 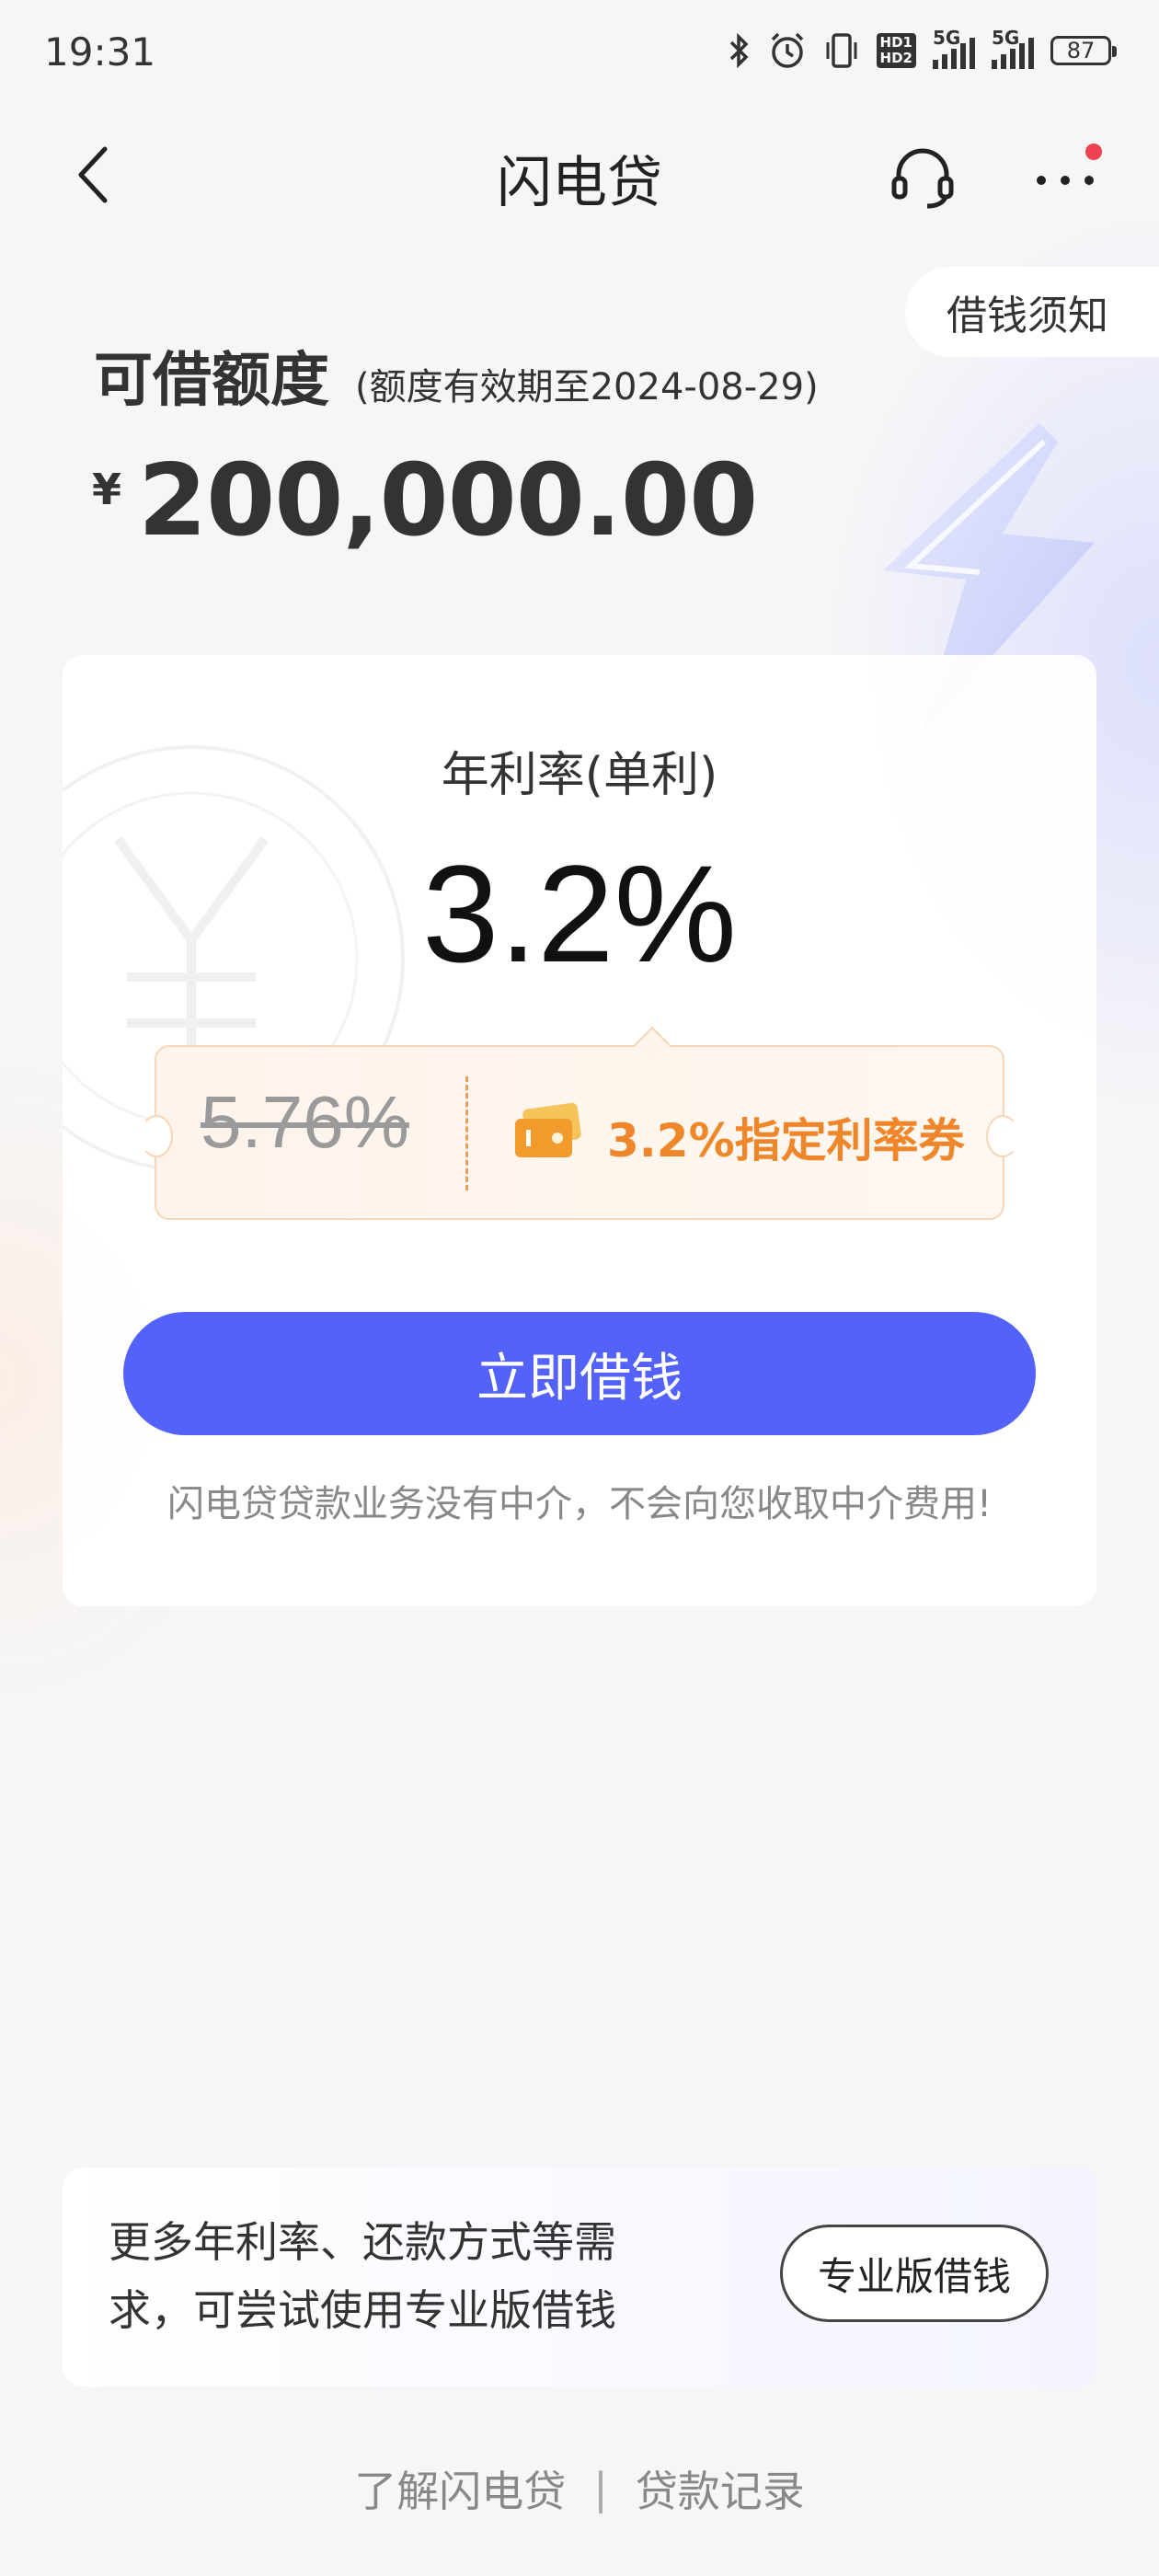 What do you see at coordinates (579, 55) in the screenshot?
I see `status-bar: 19:31 HD1 HD2 5G 5G 87` at bounding box center [579, 55].